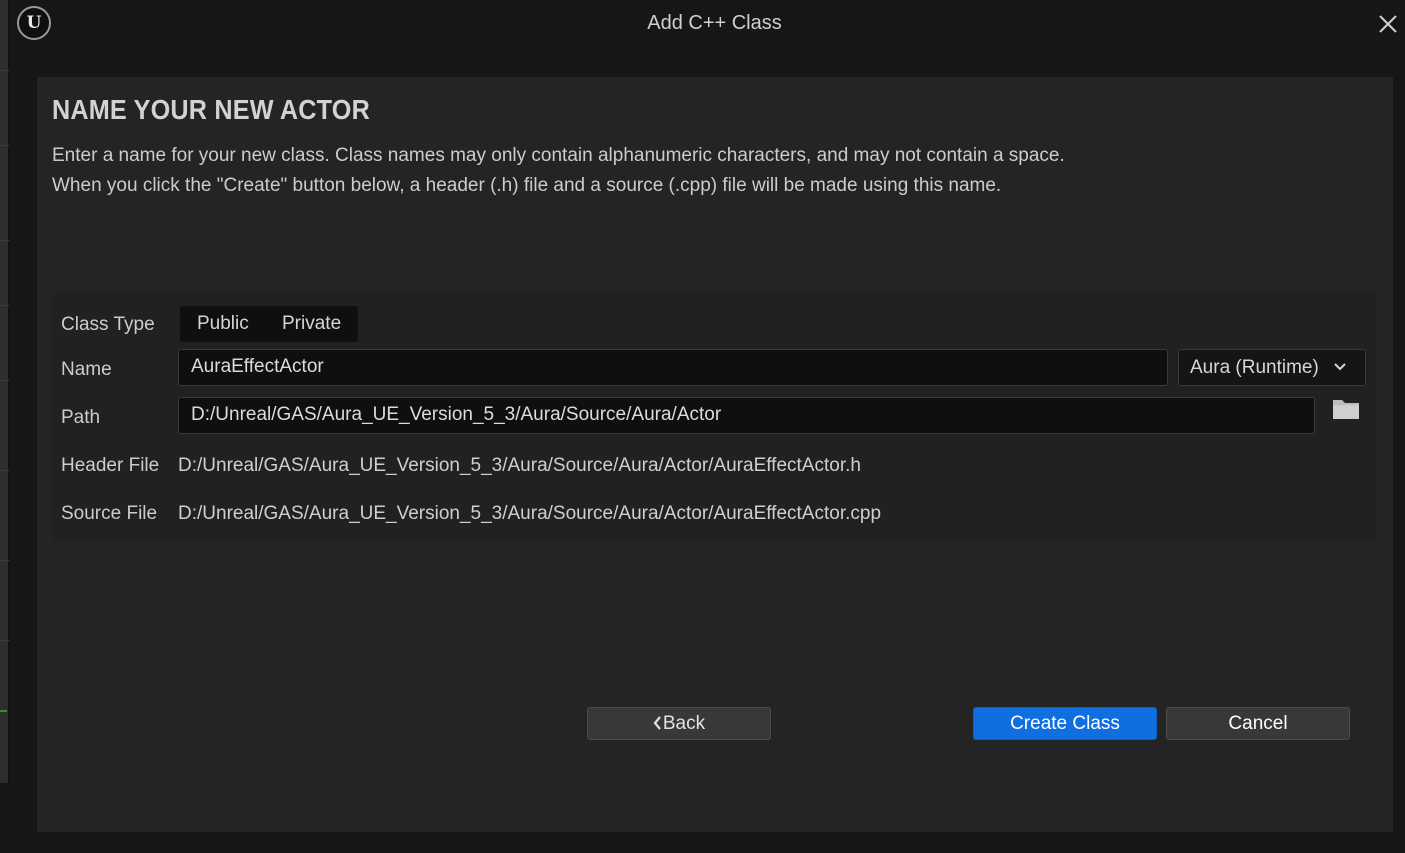 The width and height of the screenshot is (1405, 853). What do you see at coordinates (269, 324) in the screenshot?
I see `class-type-toggle: Public Private` at bounding box center [269, 324].